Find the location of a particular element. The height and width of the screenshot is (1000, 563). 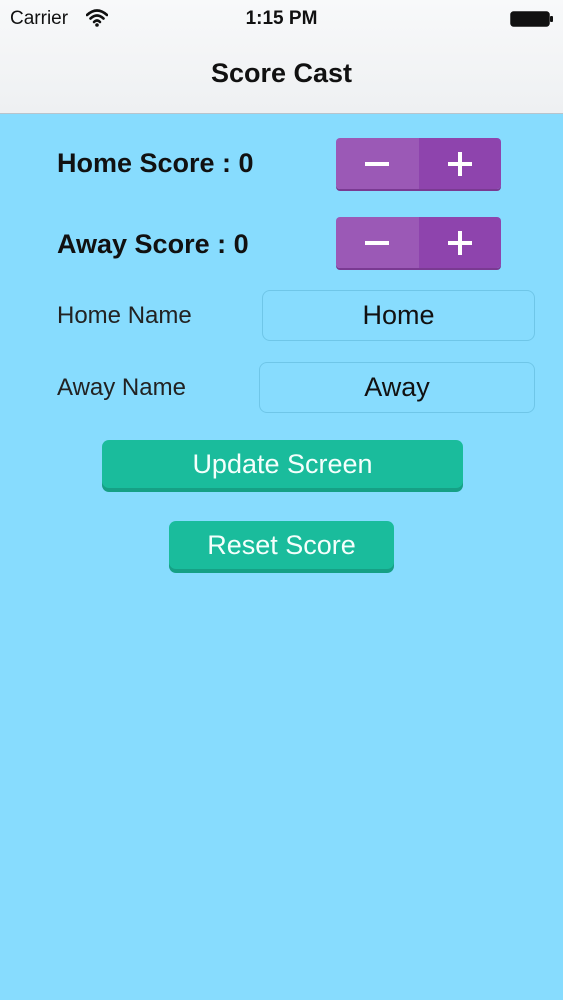

status-time: 1:15 PM is located at coordinates (281, 18).